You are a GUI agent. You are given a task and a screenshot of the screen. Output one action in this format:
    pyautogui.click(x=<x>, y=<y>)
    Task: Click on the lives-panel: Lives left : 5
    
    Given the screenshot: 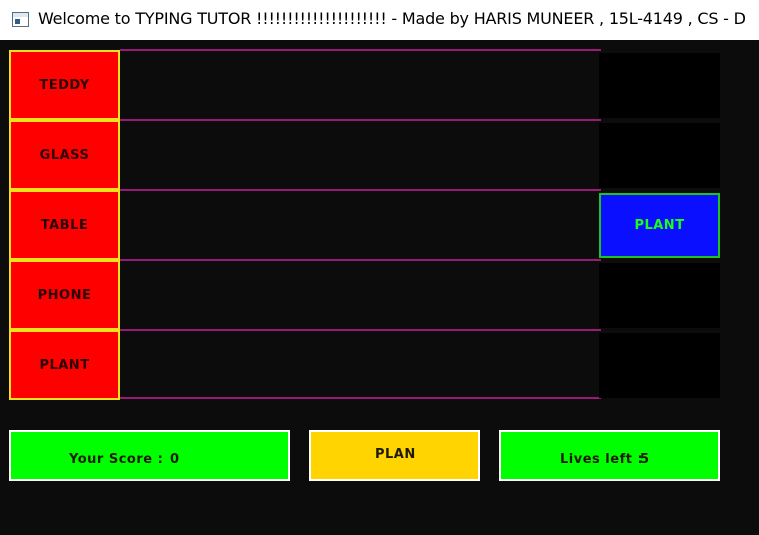 What is the action you would take?
    pyautogui.click(x=609, y=455)
    